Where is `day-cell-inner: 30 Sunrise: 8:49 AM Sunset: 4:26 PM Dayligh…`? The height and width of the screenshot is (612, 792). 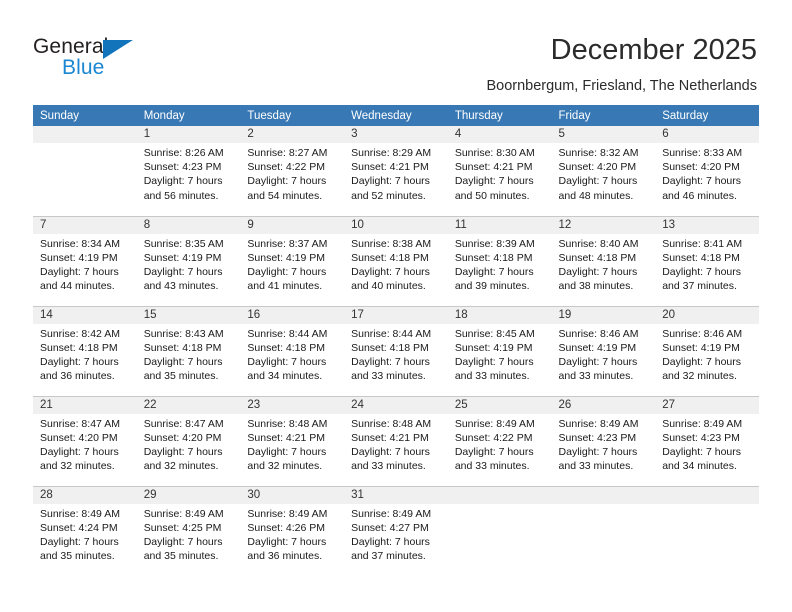 day-cell-inner: 30 Sunrise: 8:49 AM Sunset: 4:26 PM Dayligh… is located at coordinates (292, 531).